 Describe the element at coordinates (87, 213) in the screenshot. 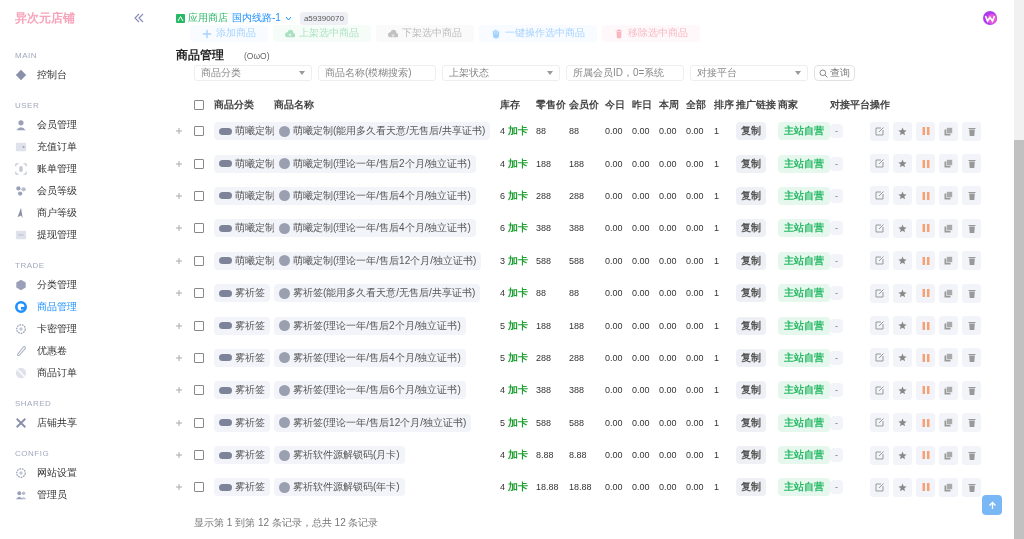

I see `sidebar-item: 商户等级` at that location.